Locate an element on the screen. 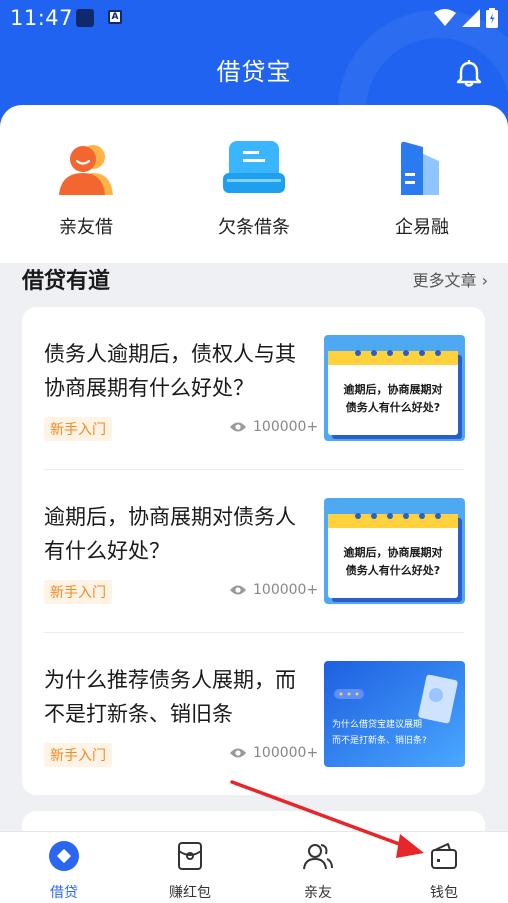  tab-label: 亲友 is located at coordinates (318, 893).